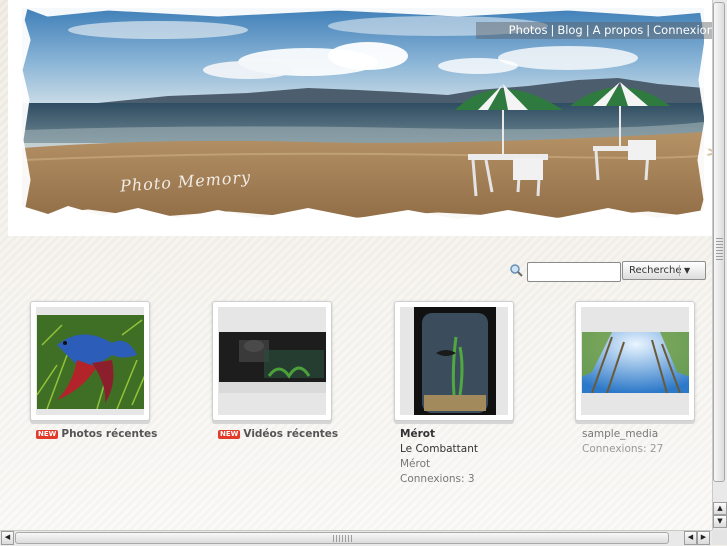 The image size is (727, 546). What do you see at coordinates (687, 270) in the screenshot?
I see `dropdown-arrow-icon: ▼` at bounding box center [687, 270].